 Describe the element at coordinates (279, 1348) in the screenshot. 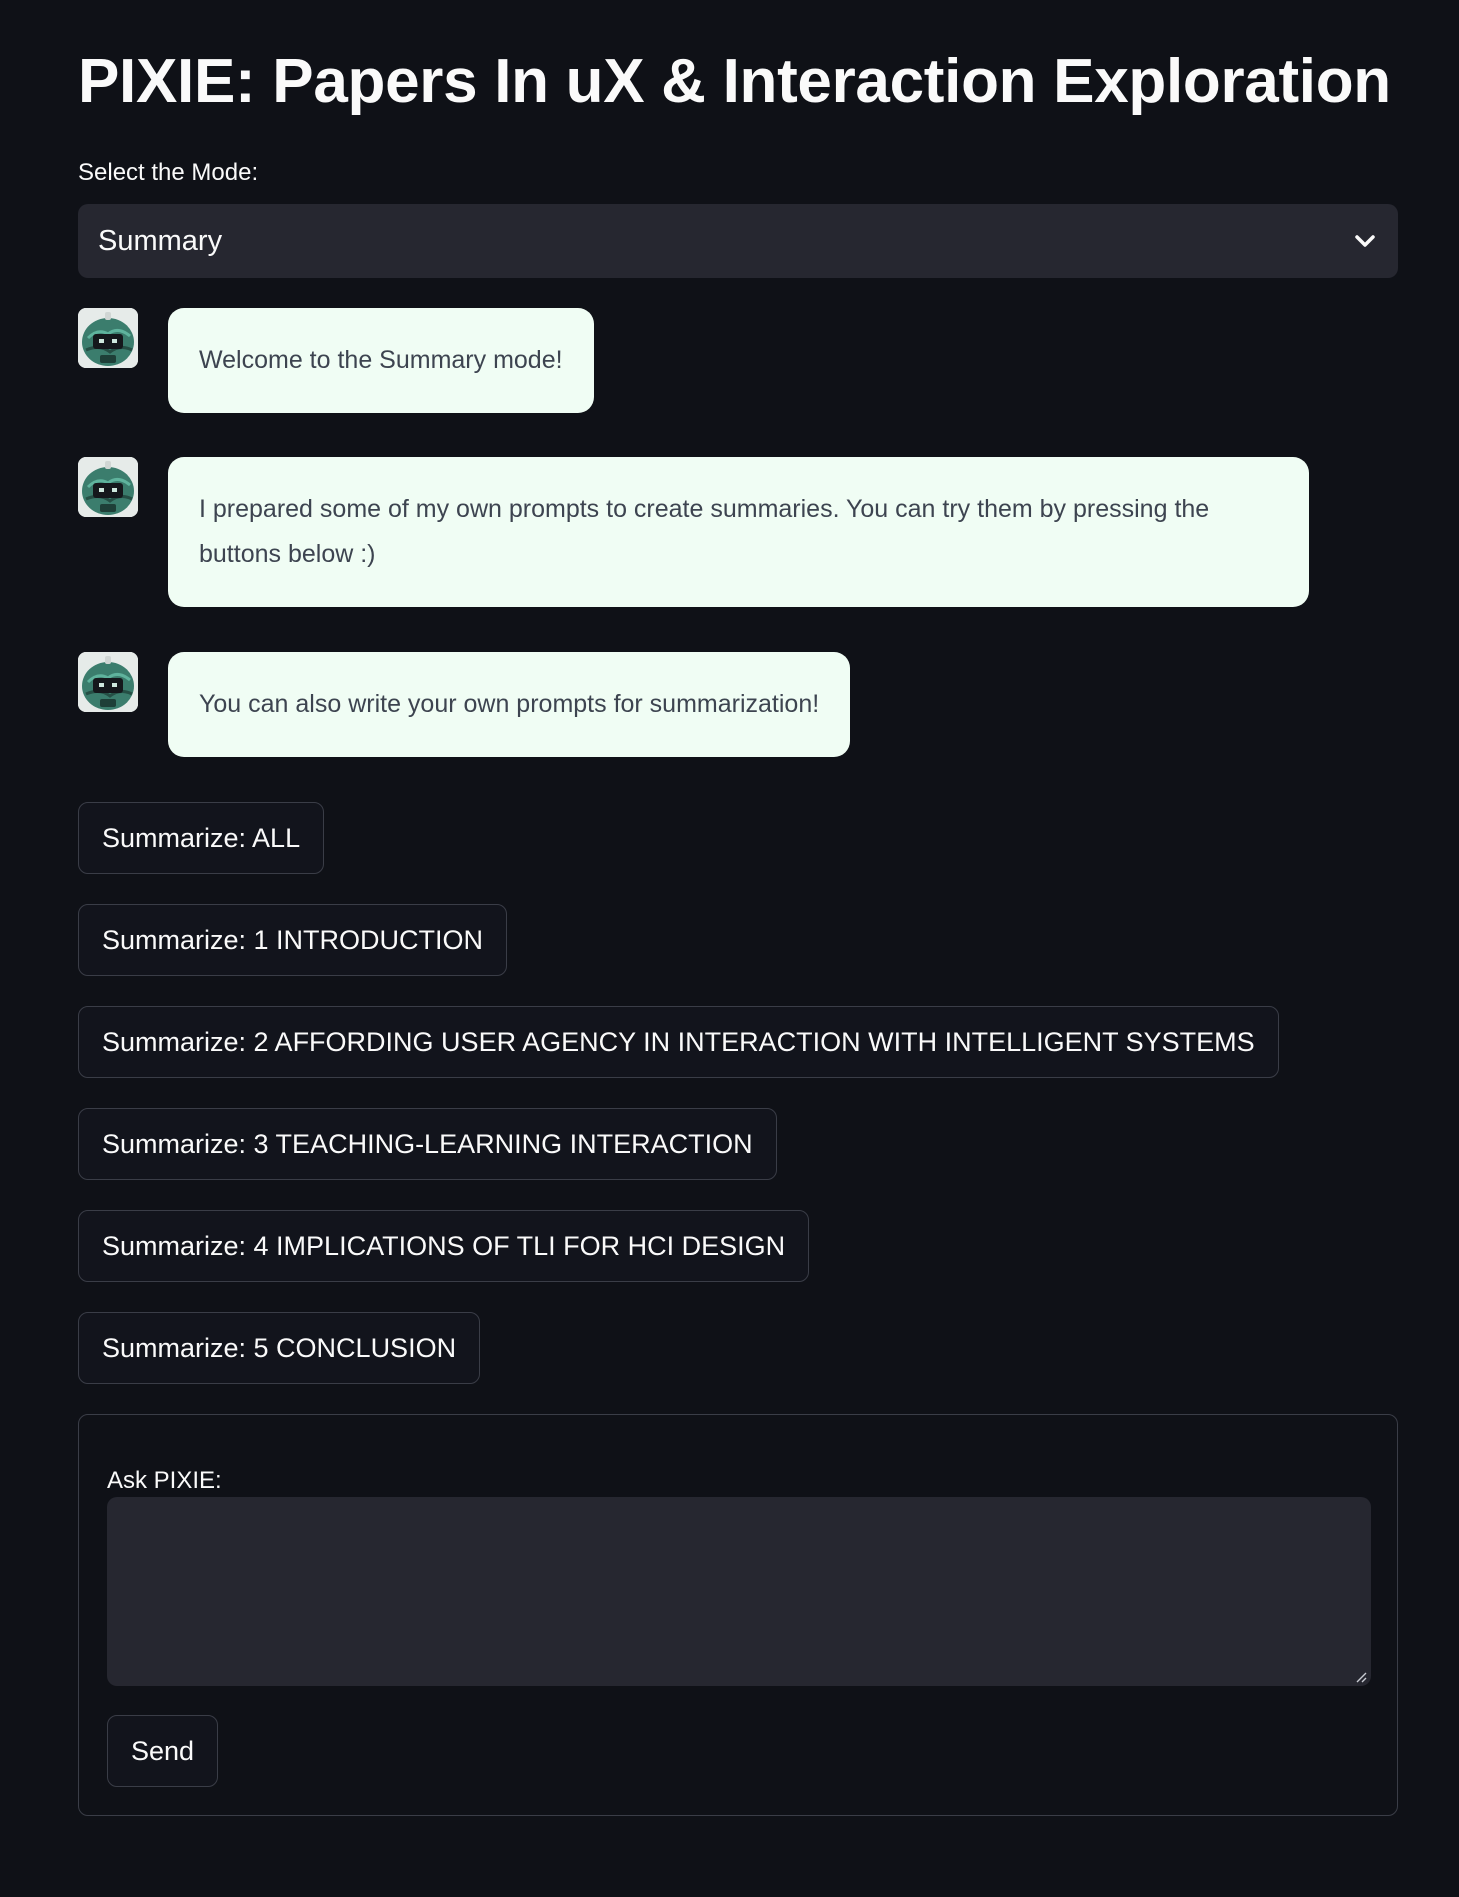

I see `summarize-conclusion-button: Summarize: 5 CONCLUSION` at that location.